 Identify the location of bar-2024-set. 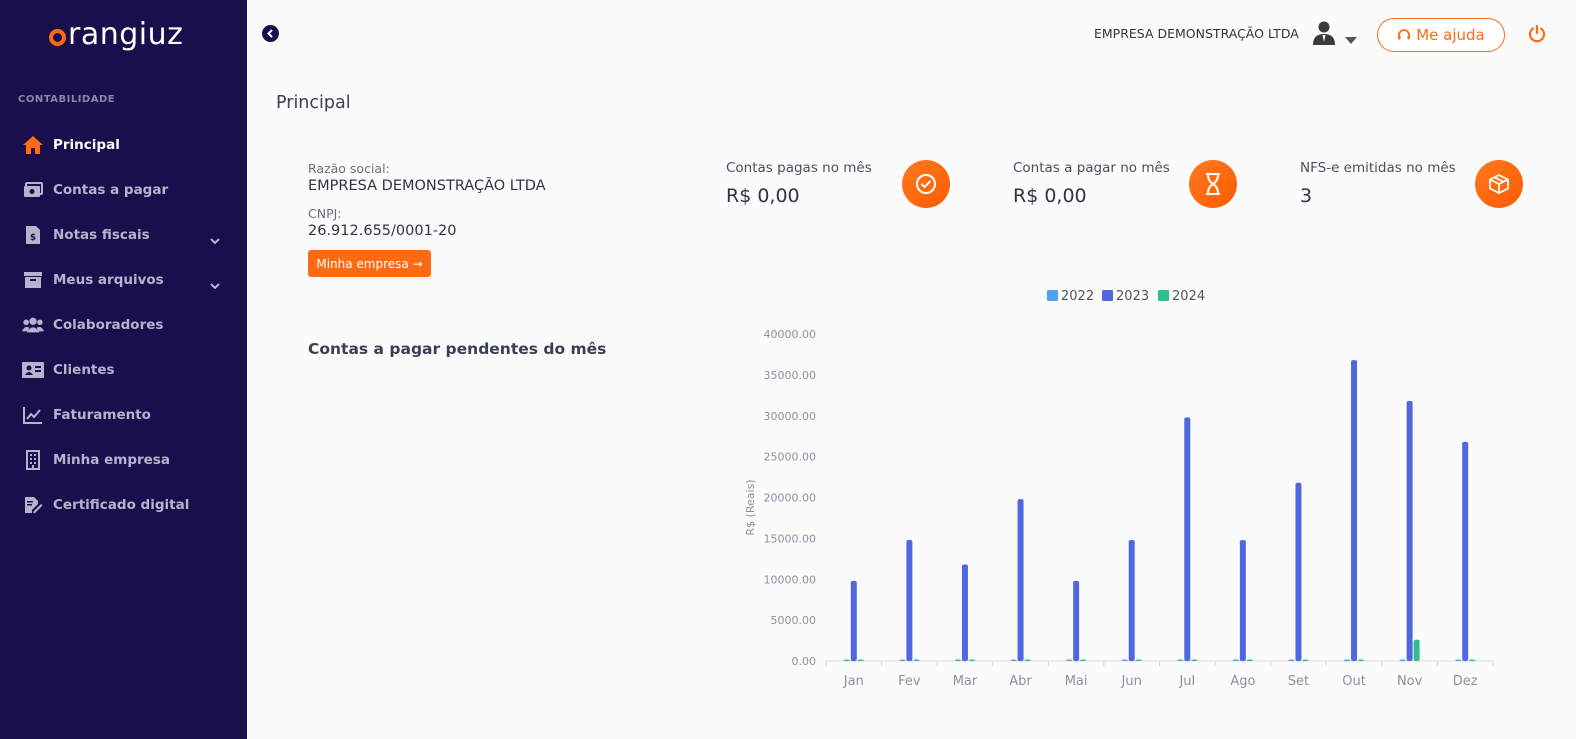
(1305, 660).